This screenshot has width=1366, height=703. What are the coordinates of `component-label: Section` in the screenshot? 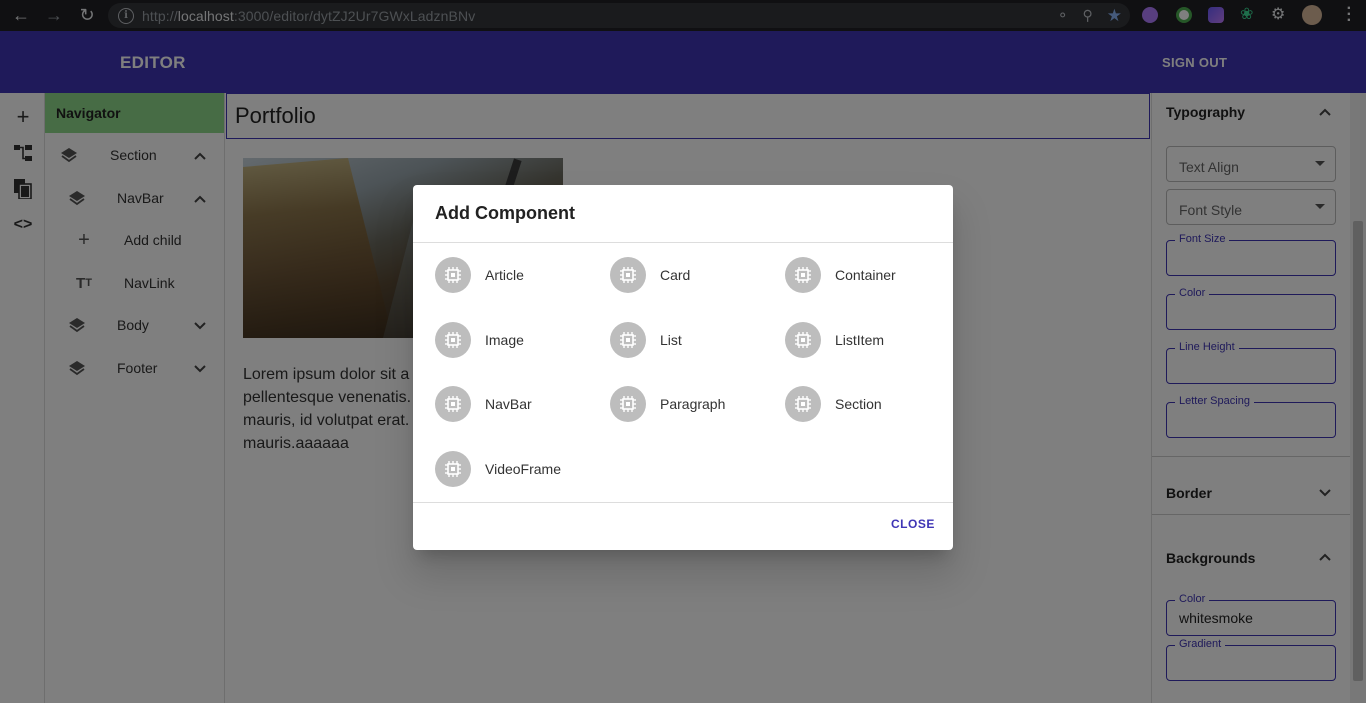 It's located at (858, 404).